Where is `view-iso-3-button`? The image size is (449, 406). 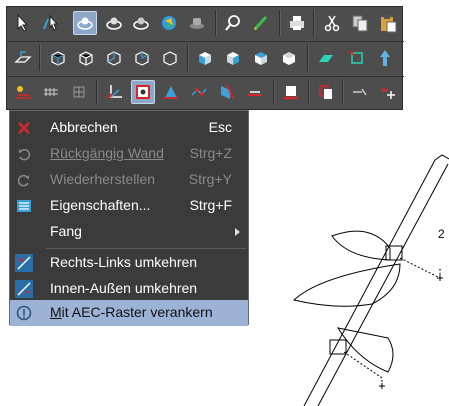 view-iso-3-button is located at coordinates (114, 58).